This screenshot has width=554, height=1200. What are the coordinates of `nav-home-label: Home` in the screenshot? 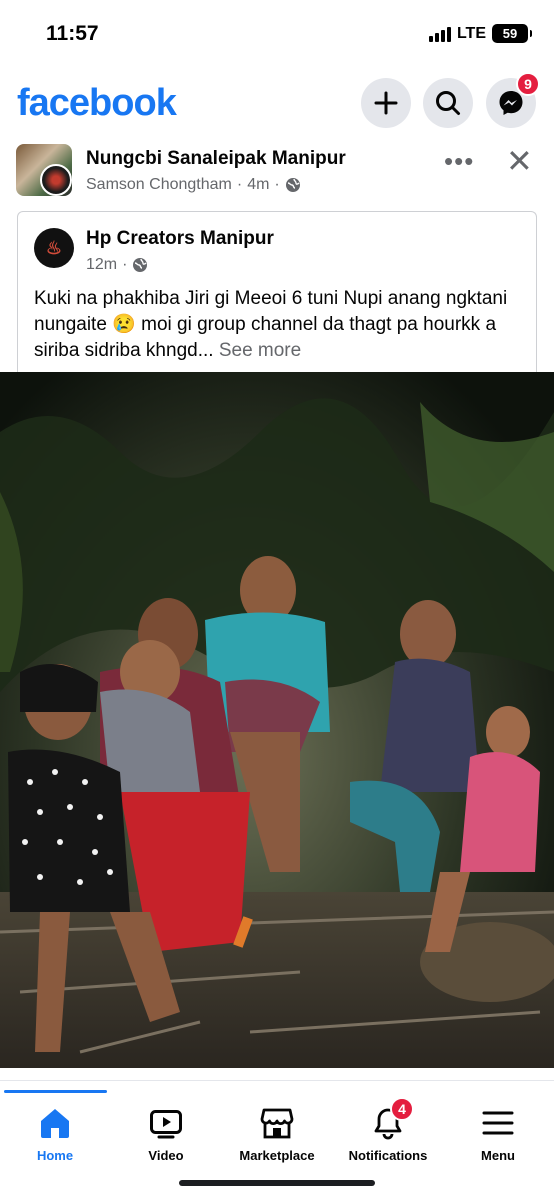 It's located at (55, 1155).